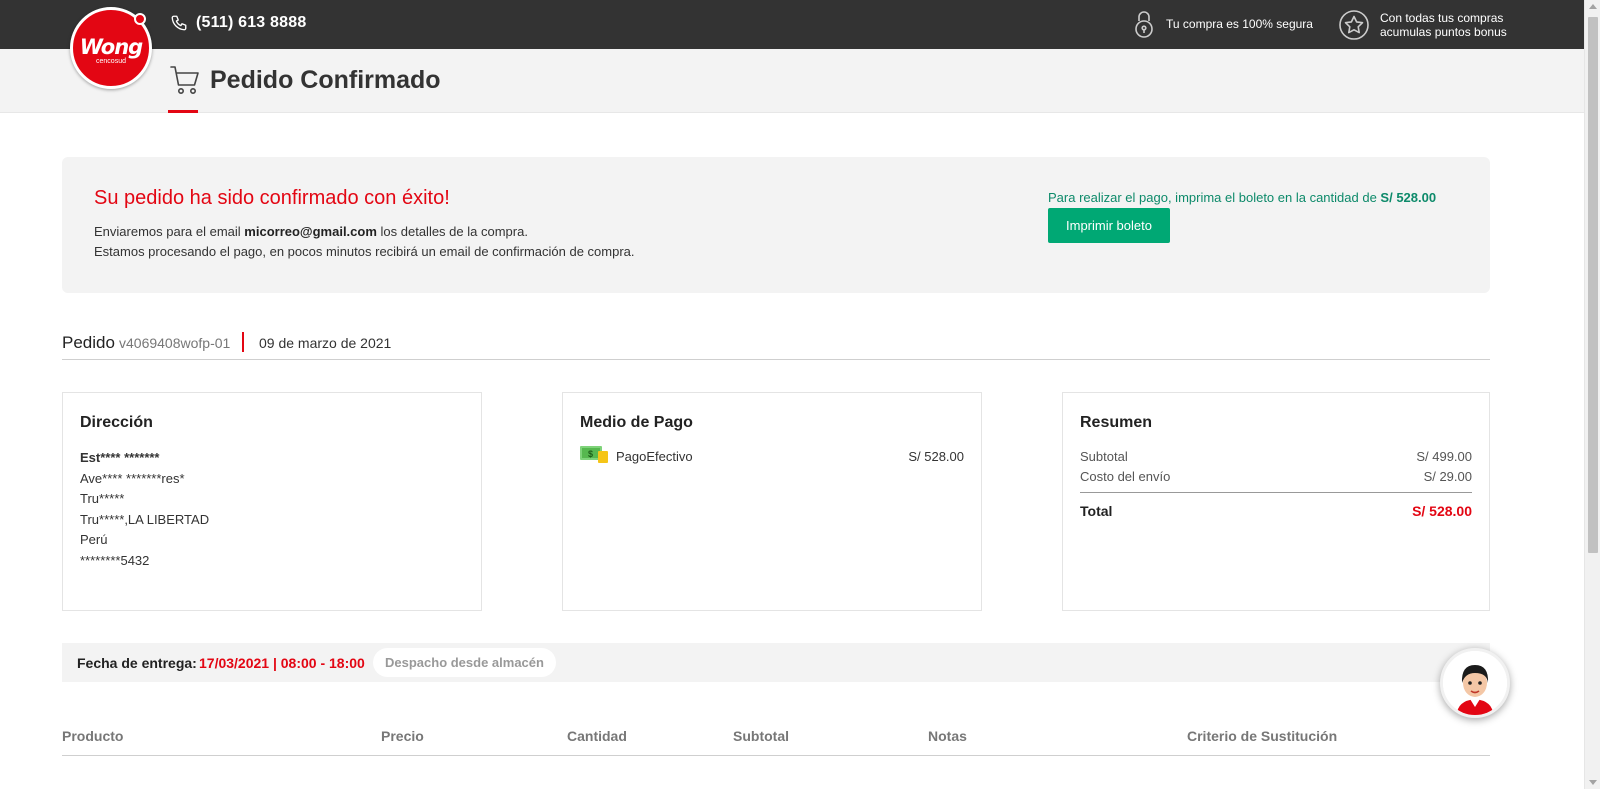 The width and height of the screenshot is (1600, 789). What do you see at coordinates (93, 736) in the screenshot?
I see `column-header-product: Producto` at bounding box center [93, 736].